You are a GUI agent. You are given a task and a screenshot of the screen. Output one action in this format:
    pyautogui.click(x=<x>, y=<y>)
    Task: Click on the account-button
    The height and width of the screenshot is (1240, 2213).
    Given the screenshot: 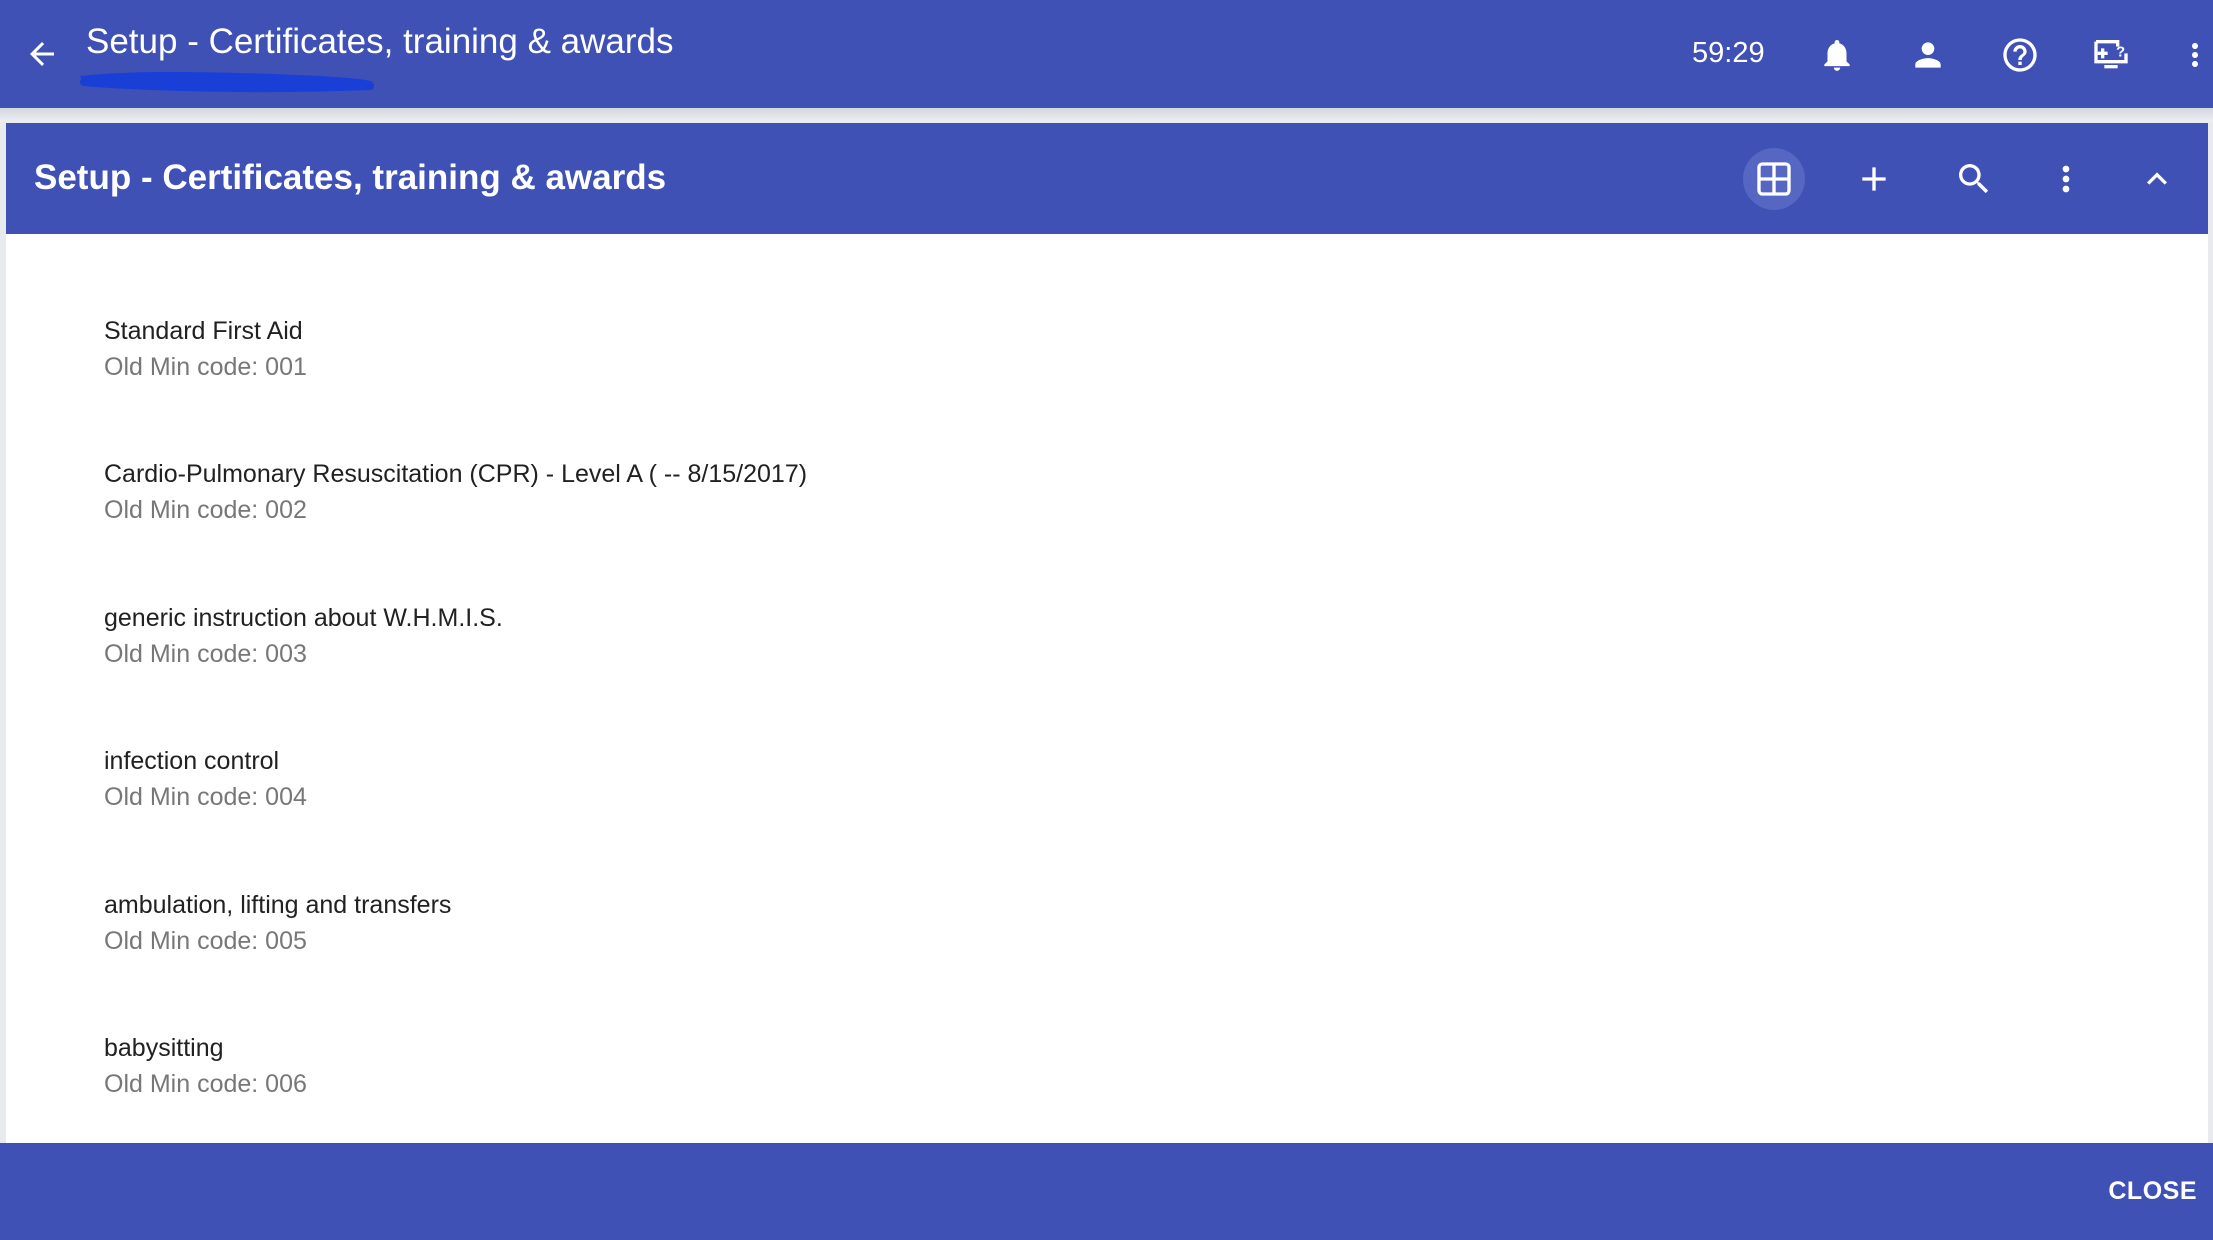 What is the action you would take?
    pyautogui.click(x=1928, y=55)
    